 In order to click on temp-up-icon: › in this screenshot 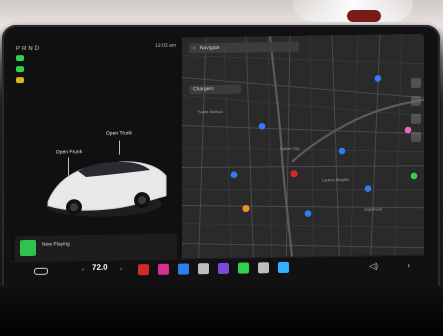, I will do `click(121, 269)`.